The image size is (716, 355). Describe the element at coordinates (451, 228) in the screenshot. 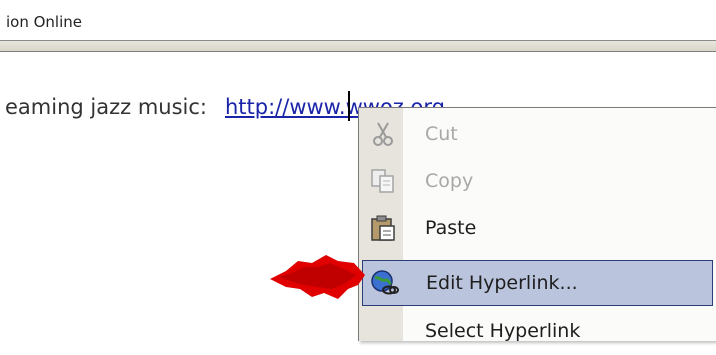

I see `menu-item-label: Paste` at that location.